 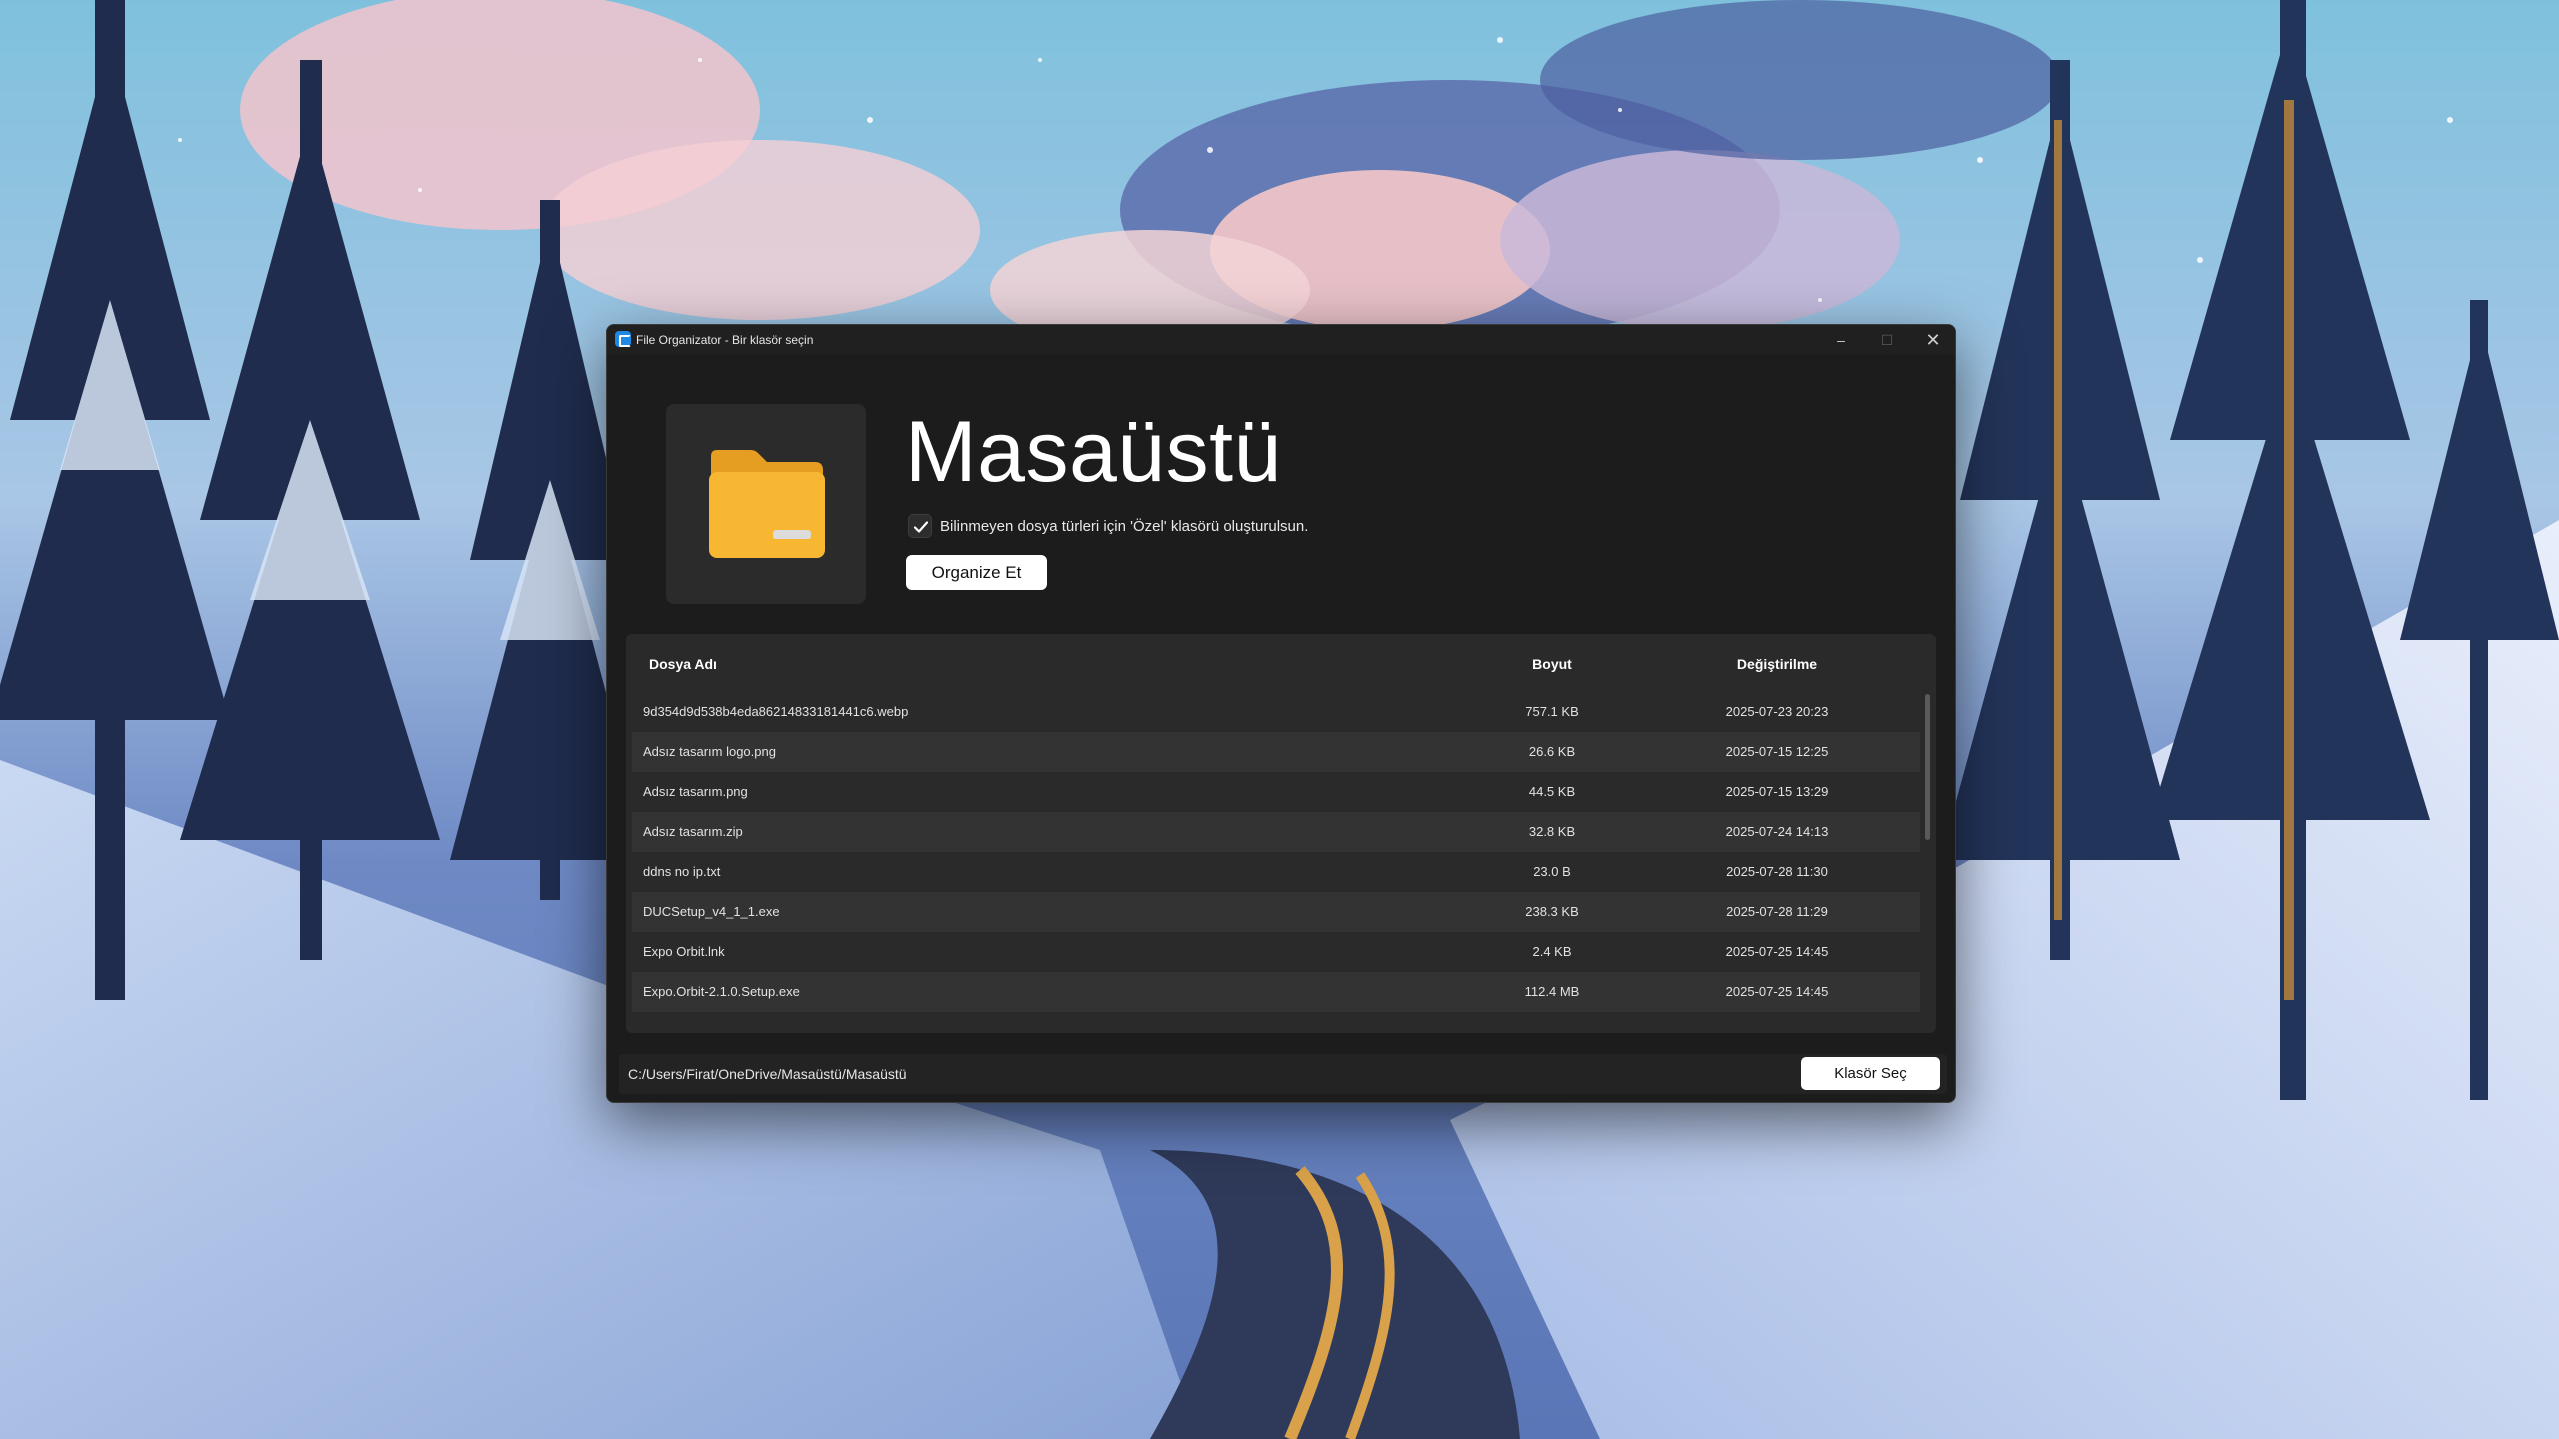 What do you see at coordinates (1552, 751) in the screenshot?
I see `file-size: 26.6 KB` at bounding box center [1552, 751].